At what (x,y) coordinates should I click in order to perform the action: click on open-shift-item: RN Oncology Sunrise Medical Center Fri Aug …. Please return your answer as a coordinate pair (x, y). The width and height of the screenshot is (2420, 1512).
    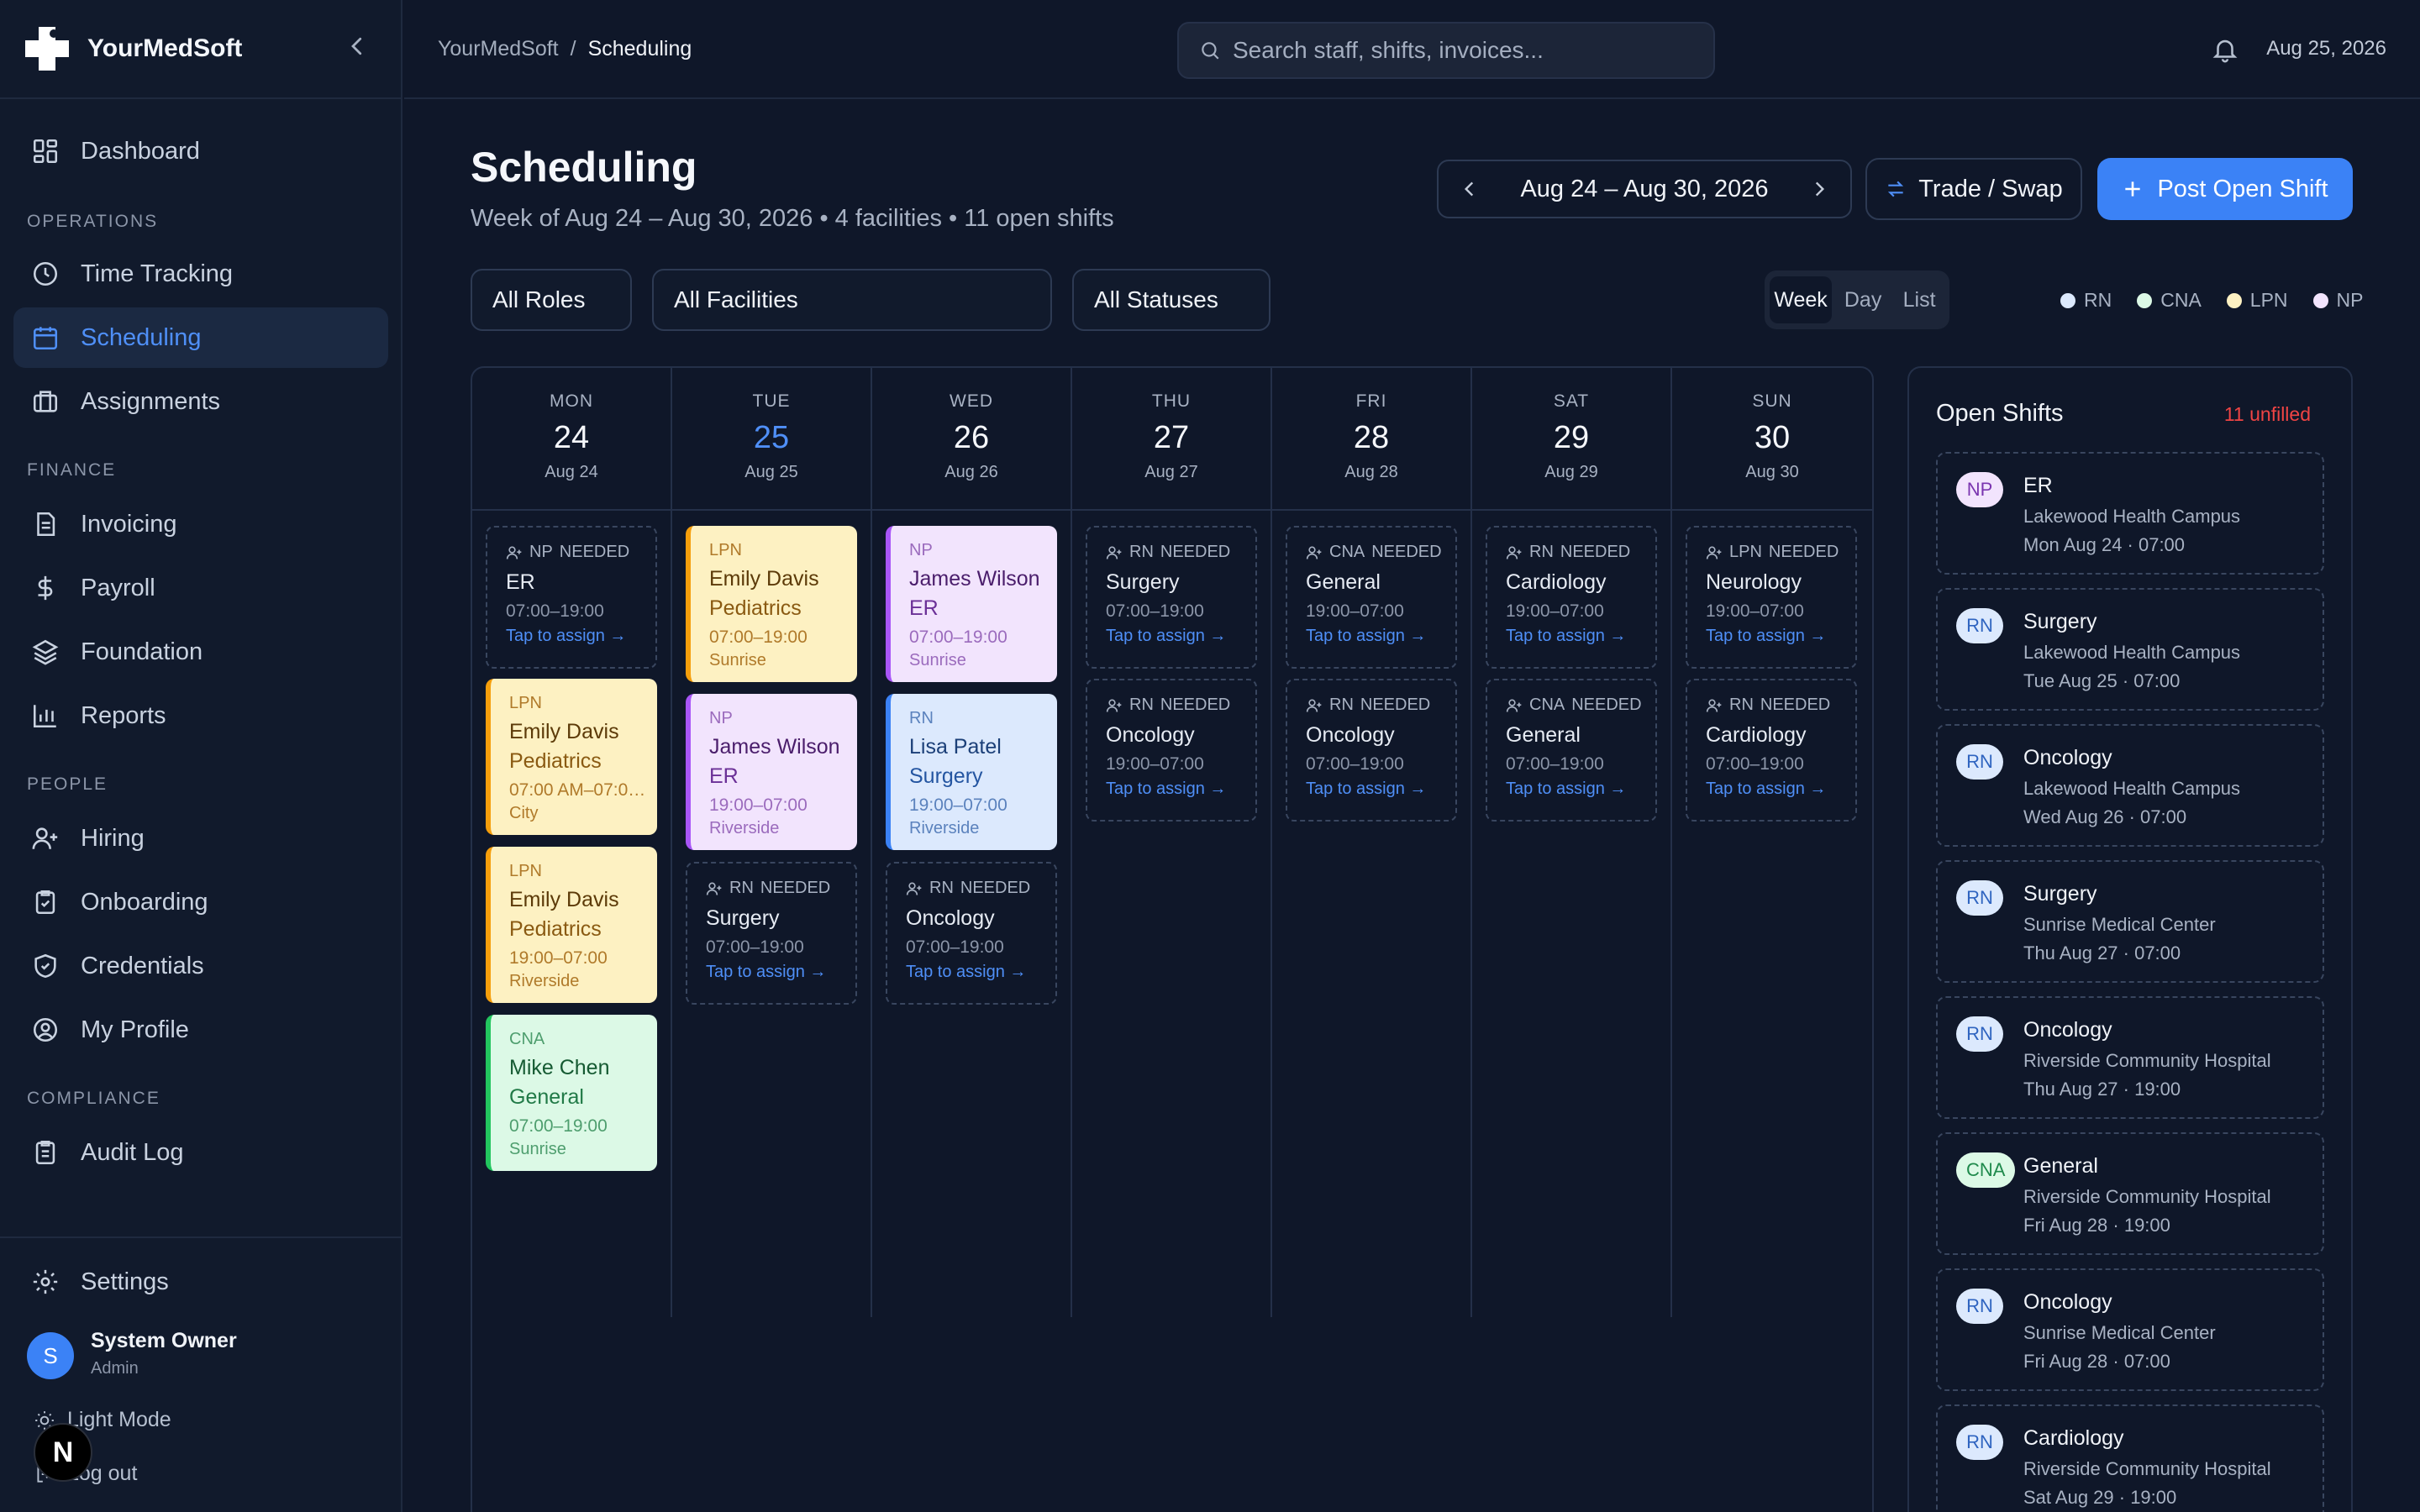
    Looking at the image, I should click on (2130, 1329).